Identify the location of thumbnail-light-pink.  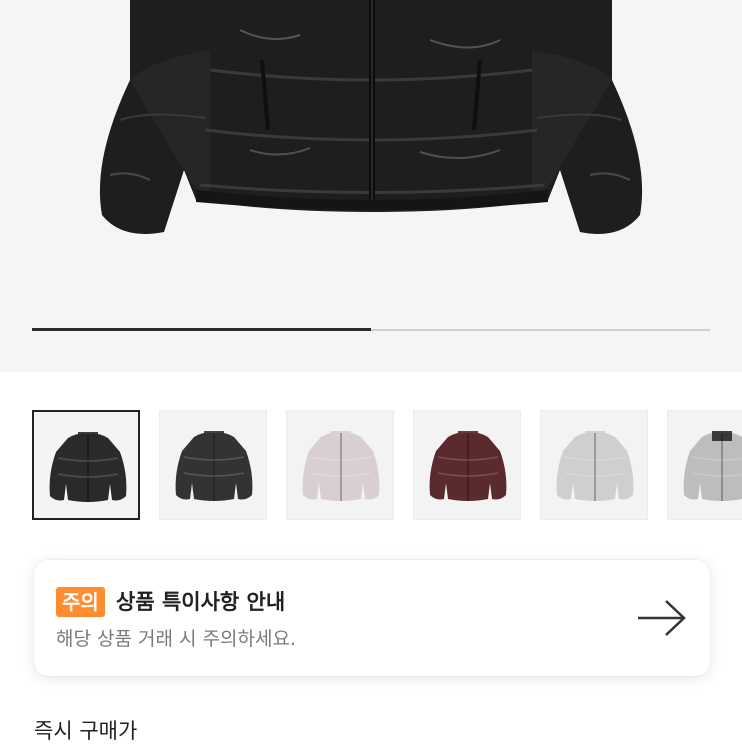
(340, 465).